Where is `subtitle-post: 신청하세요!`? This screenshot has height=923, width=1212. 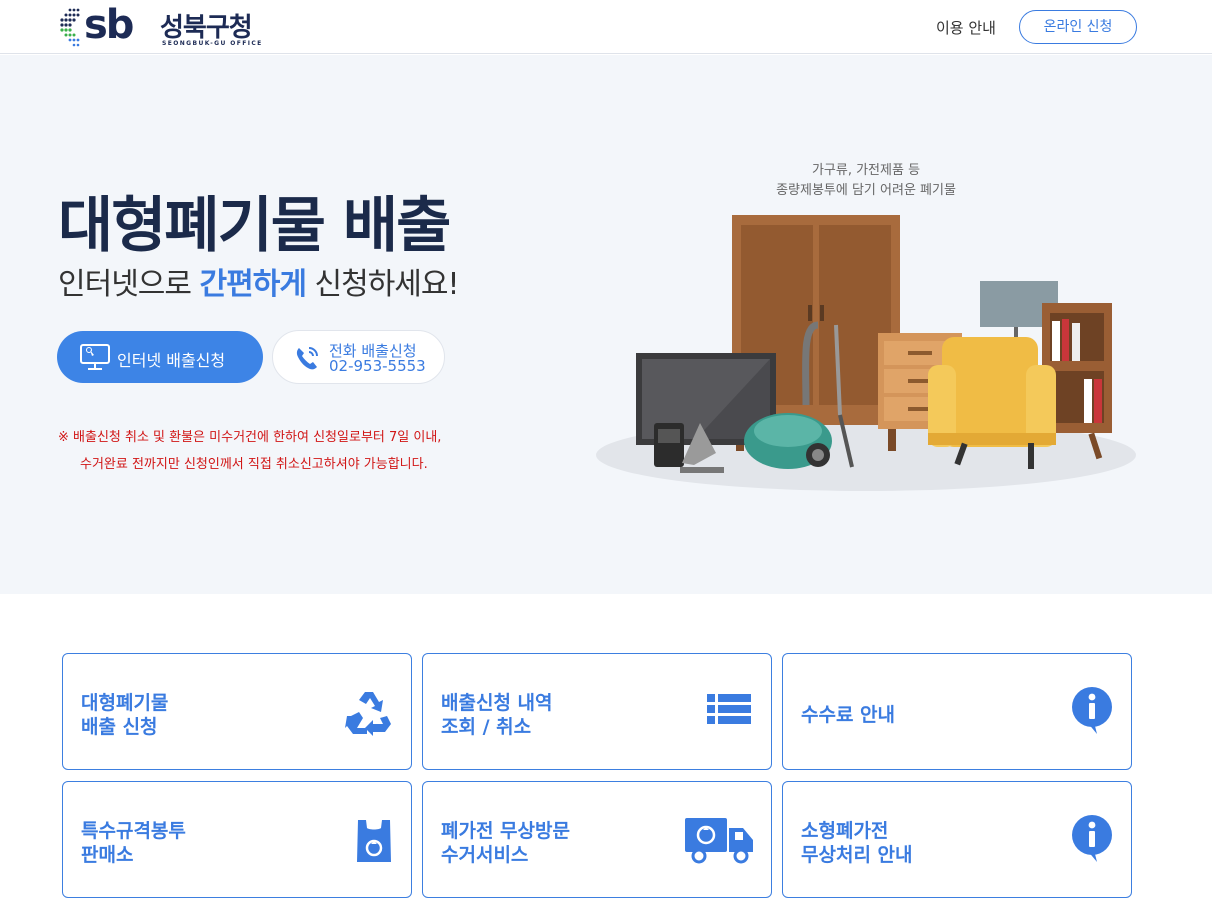 subtitle-post: 신청하세요! is located at coordinates (382, 284).